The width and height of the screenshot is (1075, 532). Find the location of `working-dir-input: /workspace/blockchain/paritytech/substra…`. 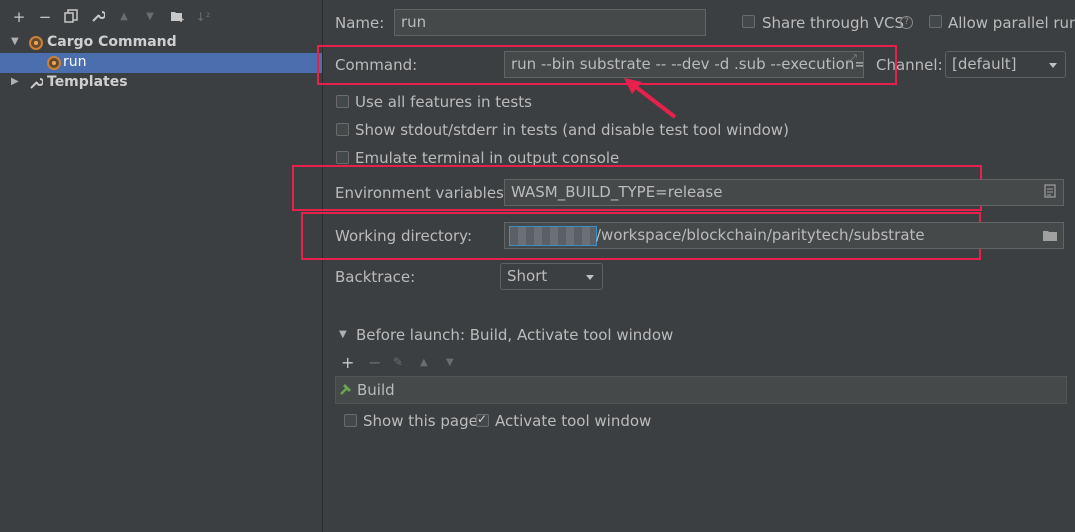

working-dir-input: /workspace/blockchain/paritytech/substra… is located at coordinates (784, 235).